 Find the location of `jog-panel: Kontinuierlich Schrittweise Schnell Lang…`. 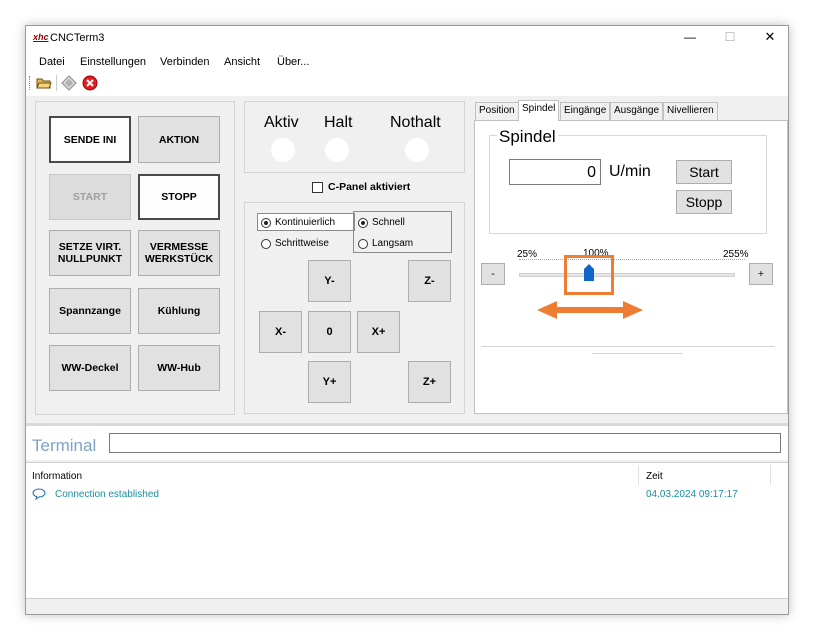

jog-panel: Kontinuierlich Schrittweise Schnell Lang… is located at coordinates (354, 308).